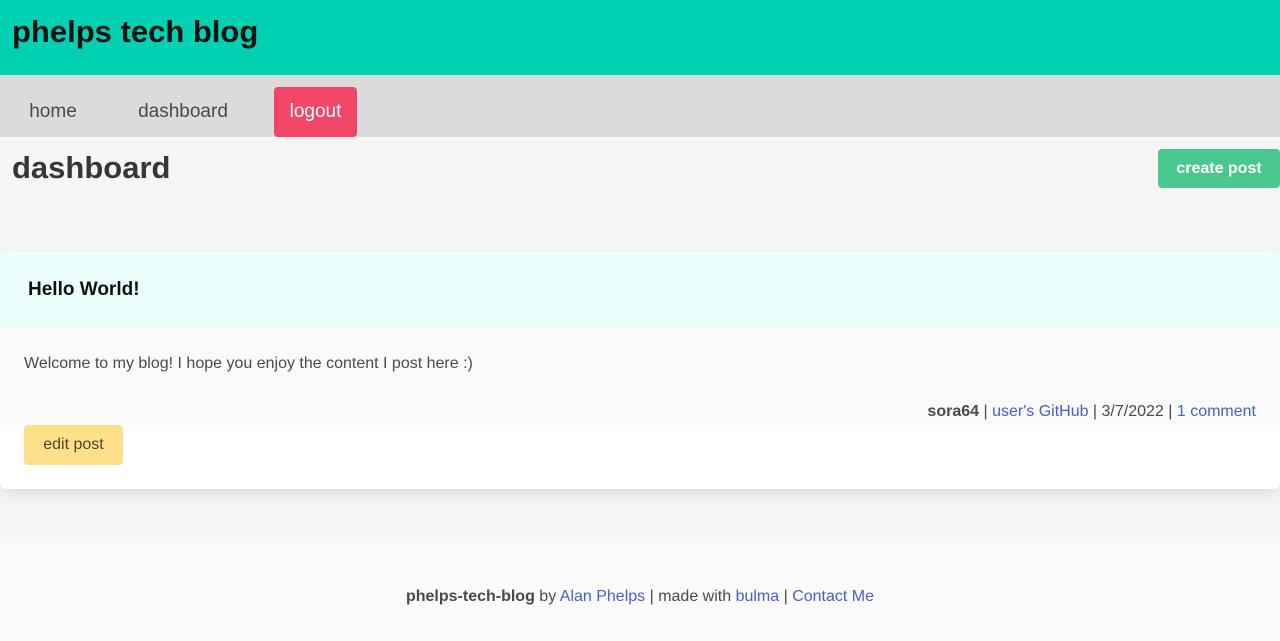 The width and height of the screenshot is (1280, 641). Describe the element at coordinates (547, 596) in the screenshot. I see `footer-text: by` at that location.